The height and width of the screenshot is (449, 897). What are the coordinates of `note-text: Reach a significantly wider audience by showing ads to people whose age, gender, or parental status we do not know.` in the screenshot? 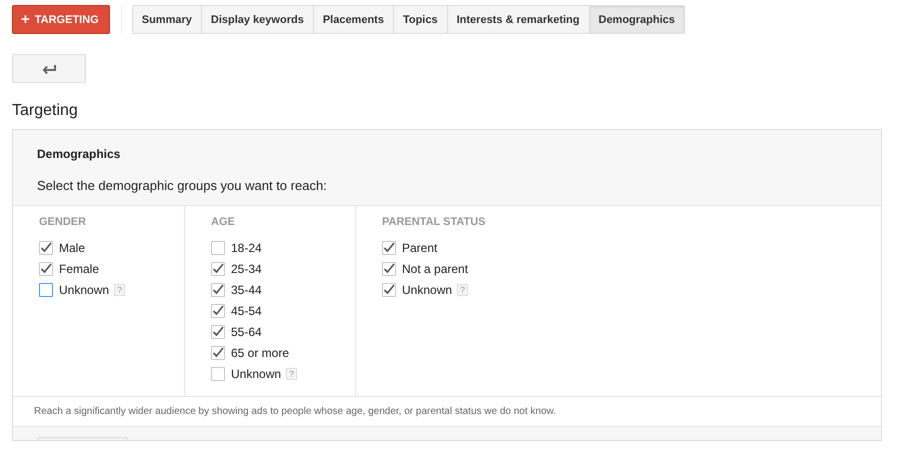 It's located at (447, 411).